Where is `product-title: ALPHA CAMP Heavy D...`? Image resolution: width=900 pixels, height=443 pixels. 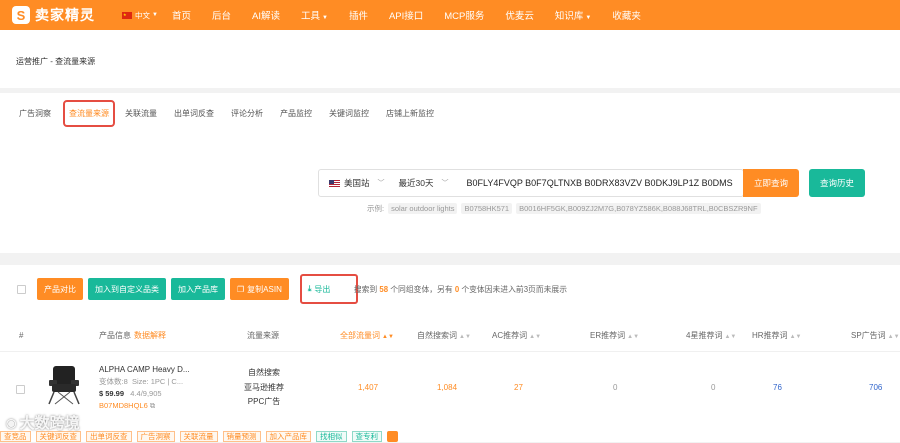 product-title: ALPHA CAMP Heavy D... is located at coordinates (144, 370).